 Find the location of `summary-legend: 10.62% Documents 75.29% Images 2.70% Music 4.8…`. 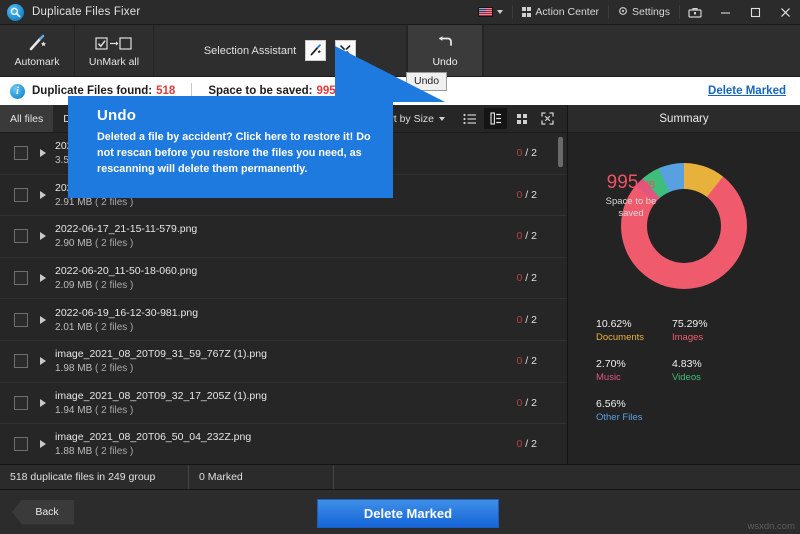

summary-legend: 10.62% Documents 75.29% Images 2.70% Music 4.8… is located at coordinates (684, 378).